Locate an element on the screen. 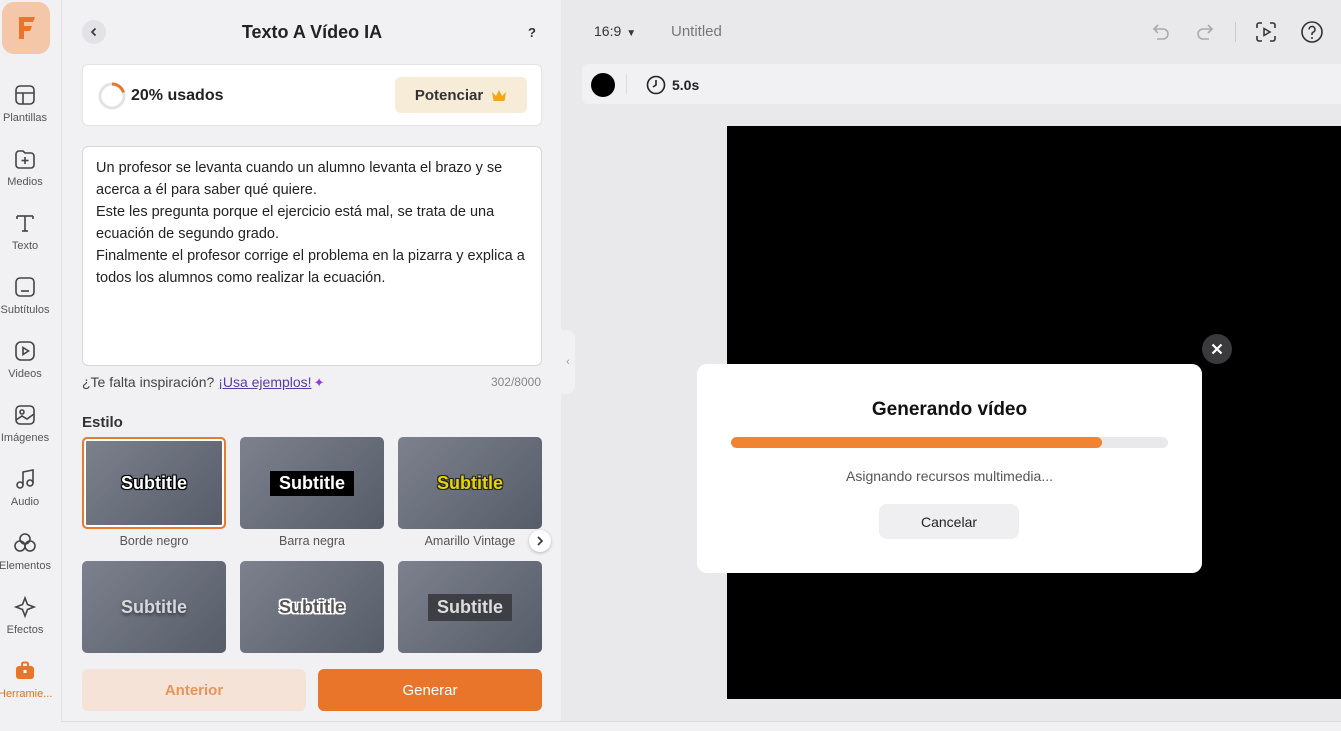  nav-label: Plantillas is located at coordinates (25, 118).